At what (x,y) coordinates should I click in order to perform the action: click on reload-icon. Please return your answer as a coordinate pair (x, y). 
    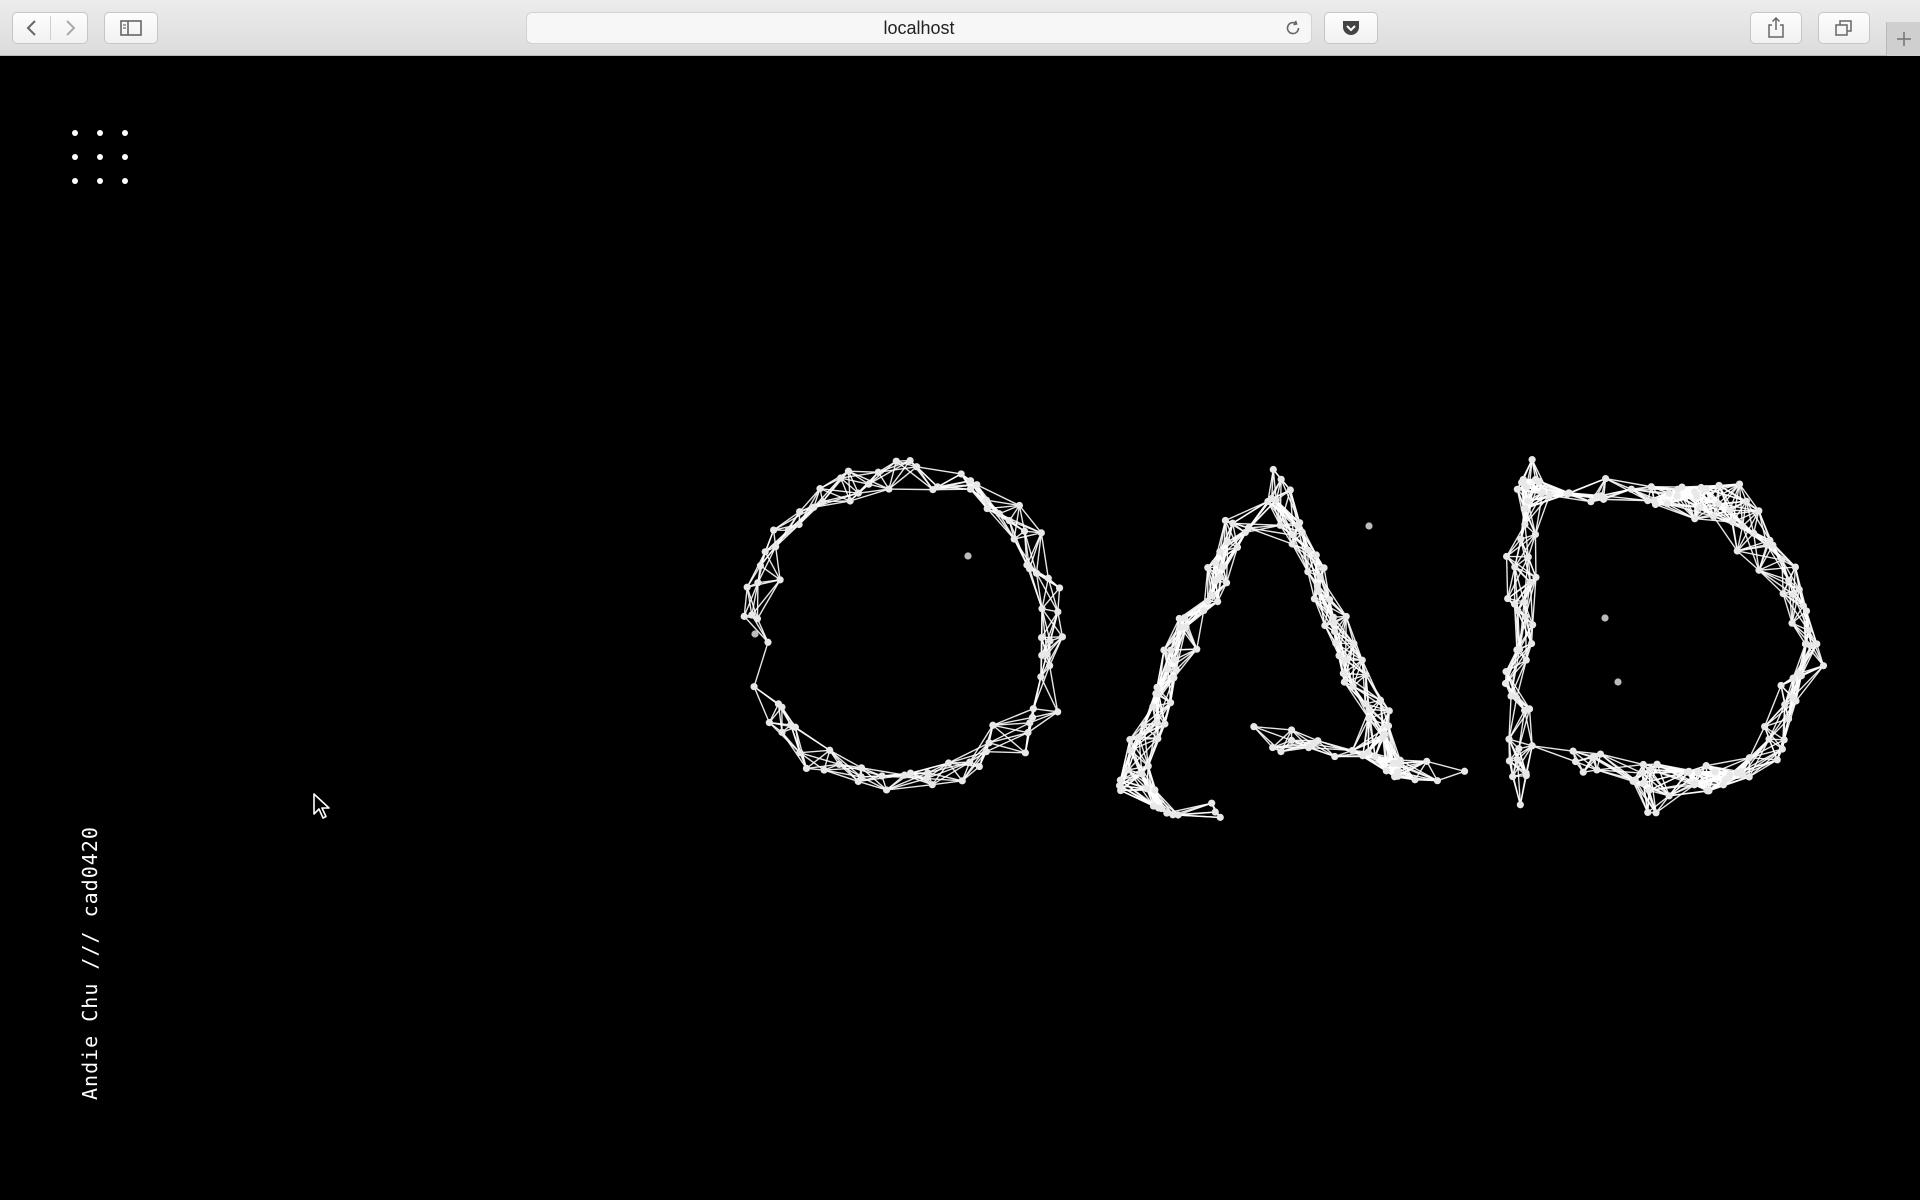
    Looking at the image, I should click on (1293, 28).